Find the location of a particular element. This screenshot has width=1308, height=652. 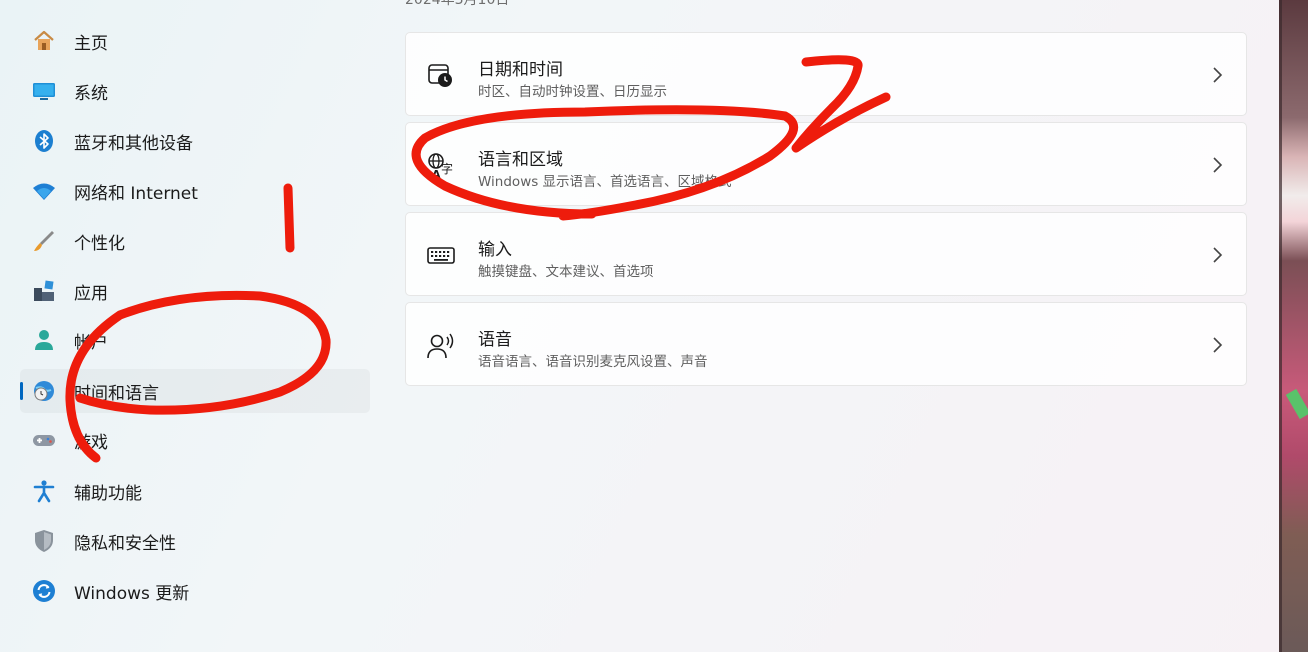

update-icon is located at coordinates (44, 591).